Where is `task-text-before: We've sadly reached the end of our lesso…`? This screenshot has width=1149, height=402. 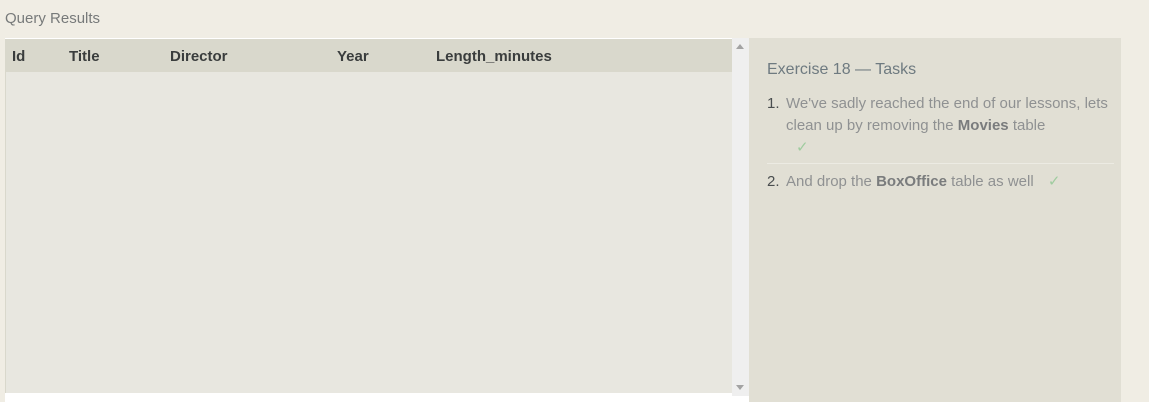 task-text-before: We've sadly reached the end of our lesso… is located at coordinates (947, 114).